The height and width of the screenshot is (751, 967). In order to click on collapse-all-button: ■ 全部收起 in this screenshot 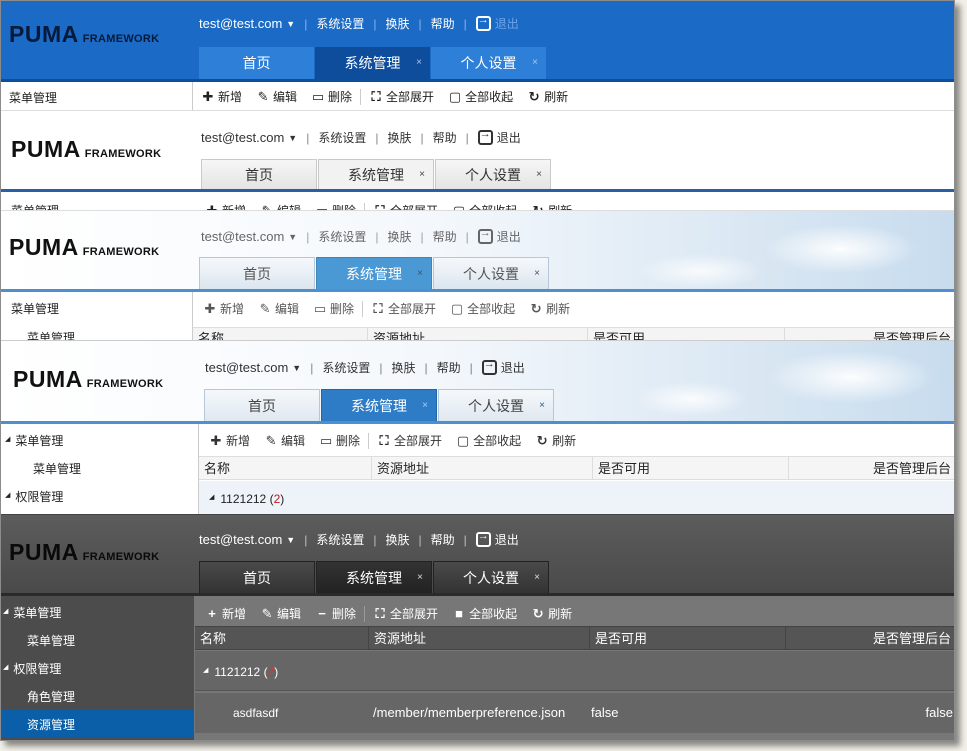, I will do `click(484, 613)`.